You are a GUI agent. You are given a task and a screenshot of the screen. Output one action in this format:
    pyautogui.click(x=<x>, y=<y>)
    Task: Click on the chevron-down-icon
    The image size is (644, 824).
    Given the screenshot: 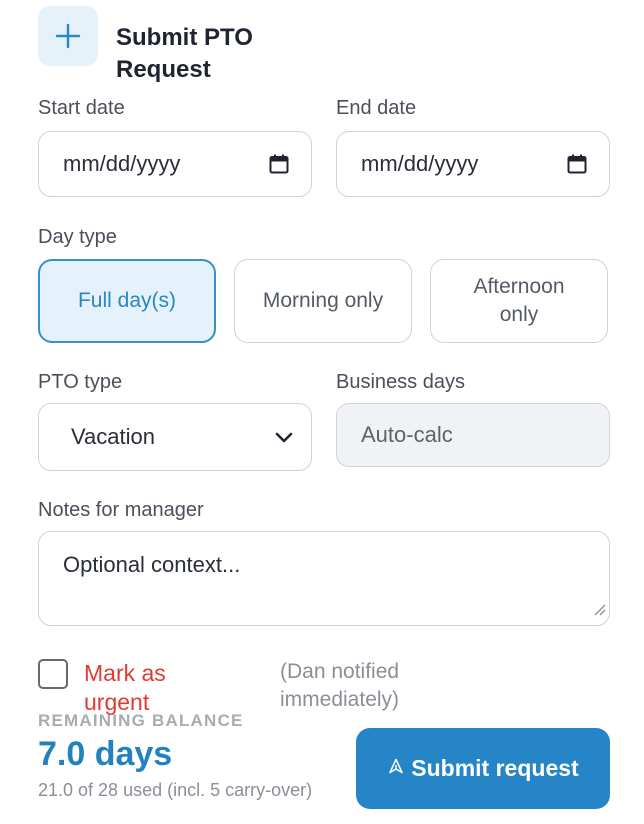 What is the action you would take?
    pyautogui.click(x=284, y=437)
    